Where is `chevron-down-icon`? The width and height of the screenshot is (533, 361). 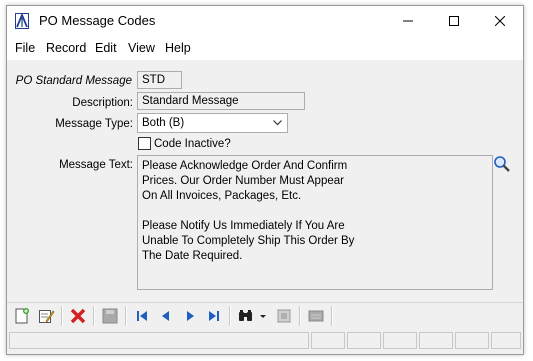
chevron-down-icon is located at coordinates (277, 123).